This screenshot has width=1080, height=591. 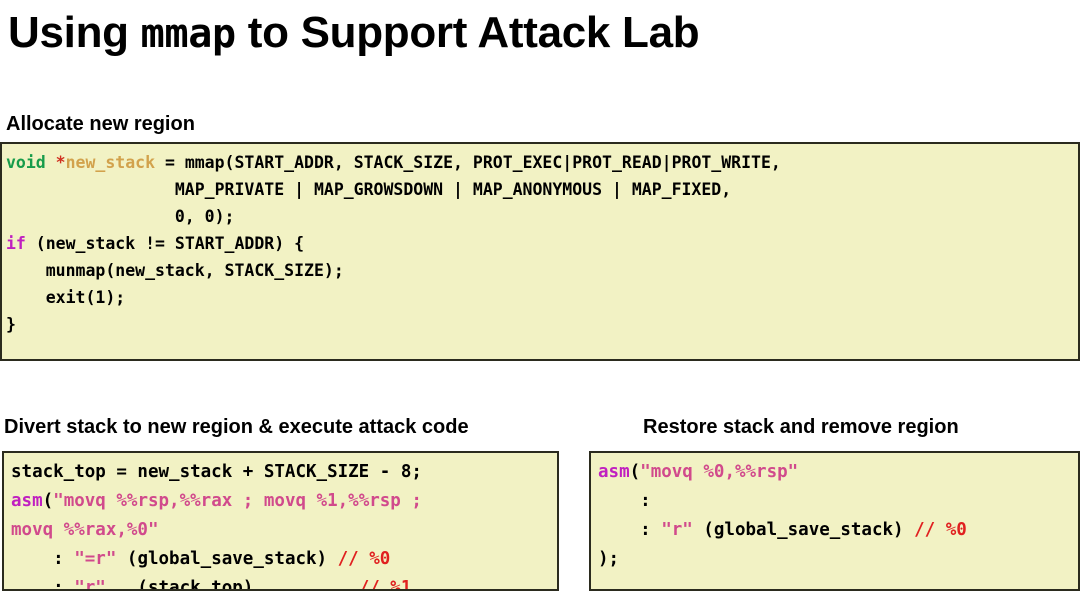 I want to click on code-line-munmap: munmap(new_stack, STACK_SIZE);, so click(x=175, y=270).